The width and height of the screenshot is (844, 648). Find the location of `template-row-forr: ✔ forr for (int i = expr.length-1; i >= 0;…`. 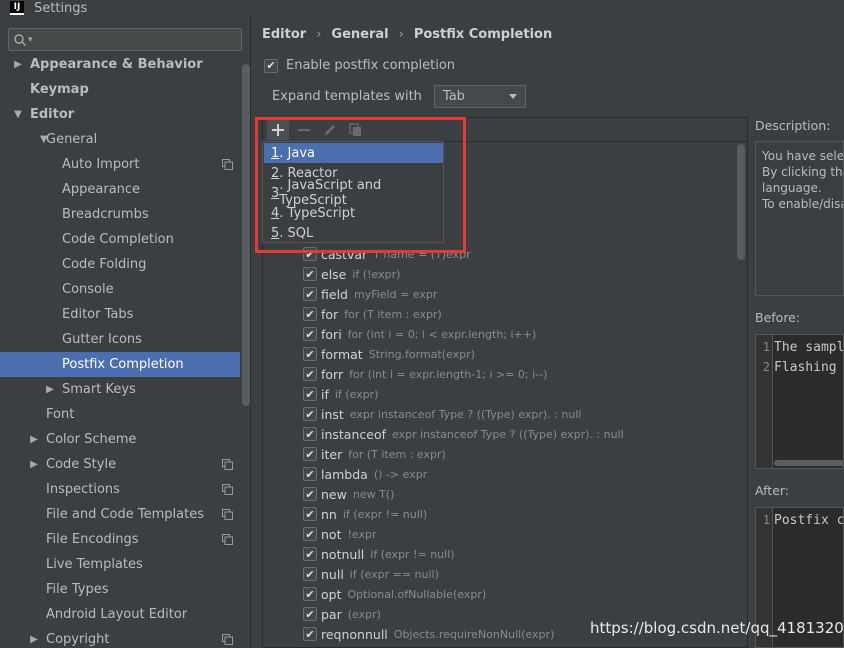

template-row-forr: ✔ forr for (int i = expr.length-1; i >= 0;… is located at coordinates (425, 374).